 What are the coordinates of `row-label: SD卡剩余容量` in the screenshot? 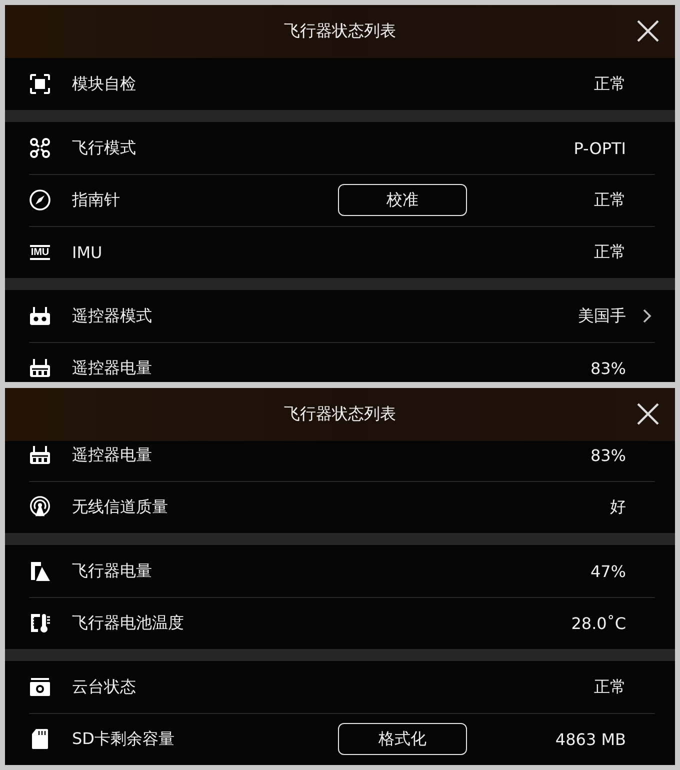 It's located at (124, 739).